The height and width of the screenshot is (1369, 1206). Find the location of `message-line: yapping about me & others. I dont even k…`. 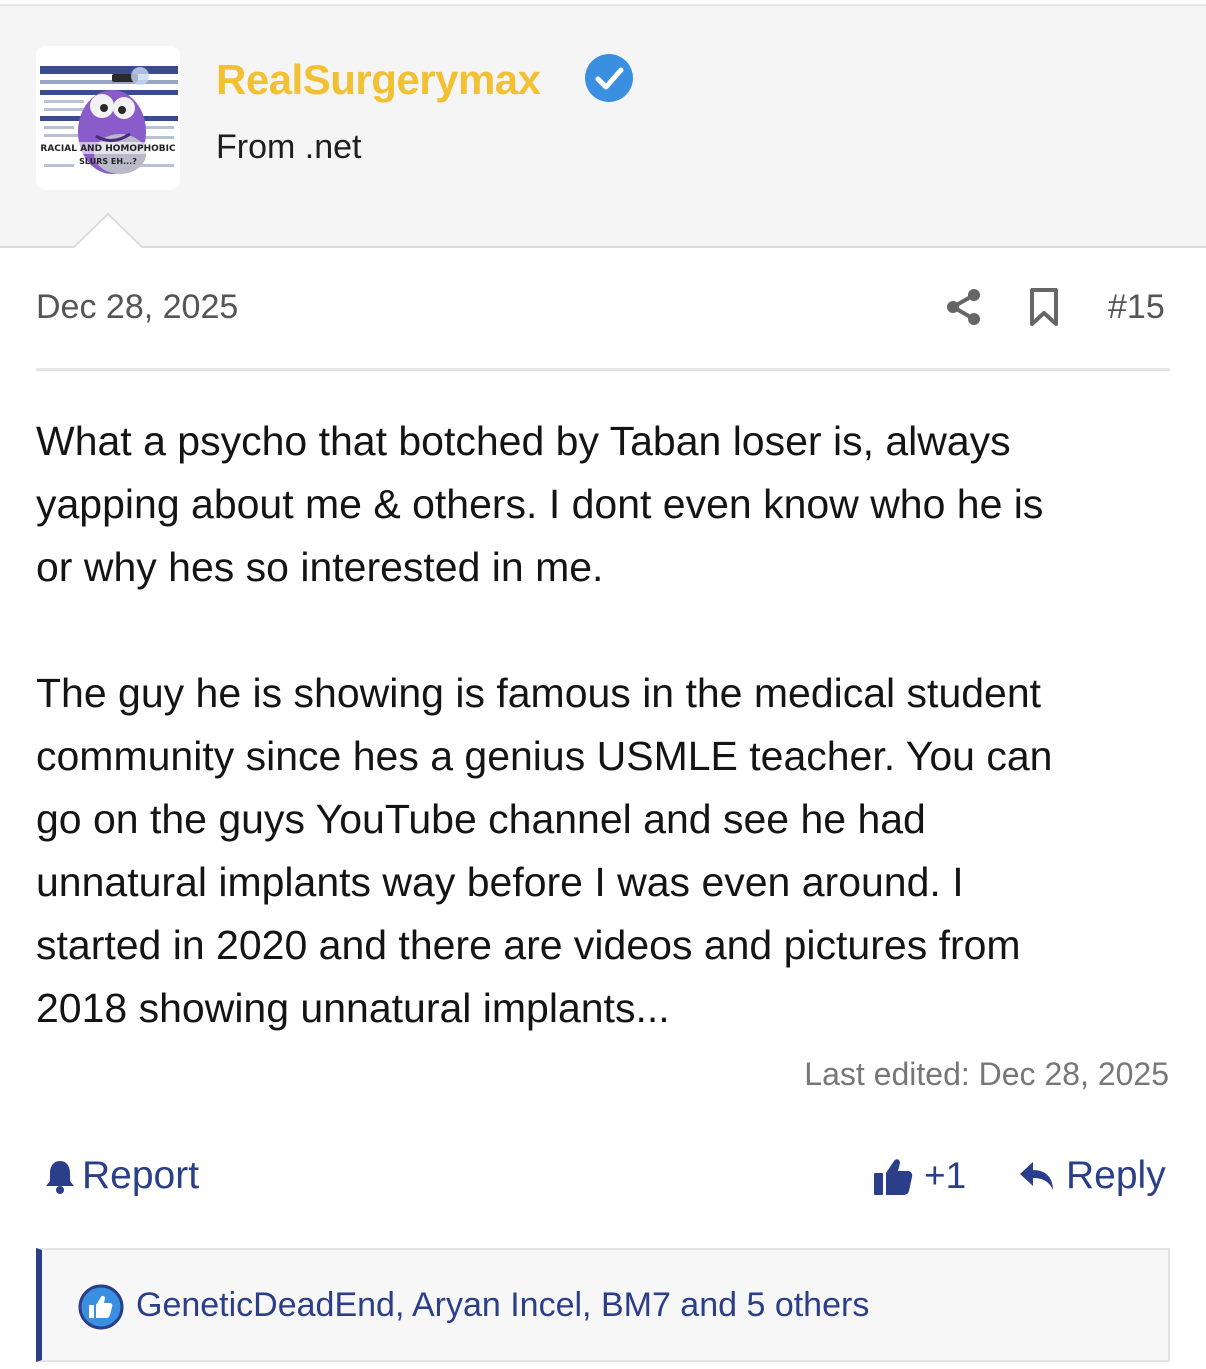

message-line: yapping about me & others. I dont even k… is located at coordinates (540, 504).